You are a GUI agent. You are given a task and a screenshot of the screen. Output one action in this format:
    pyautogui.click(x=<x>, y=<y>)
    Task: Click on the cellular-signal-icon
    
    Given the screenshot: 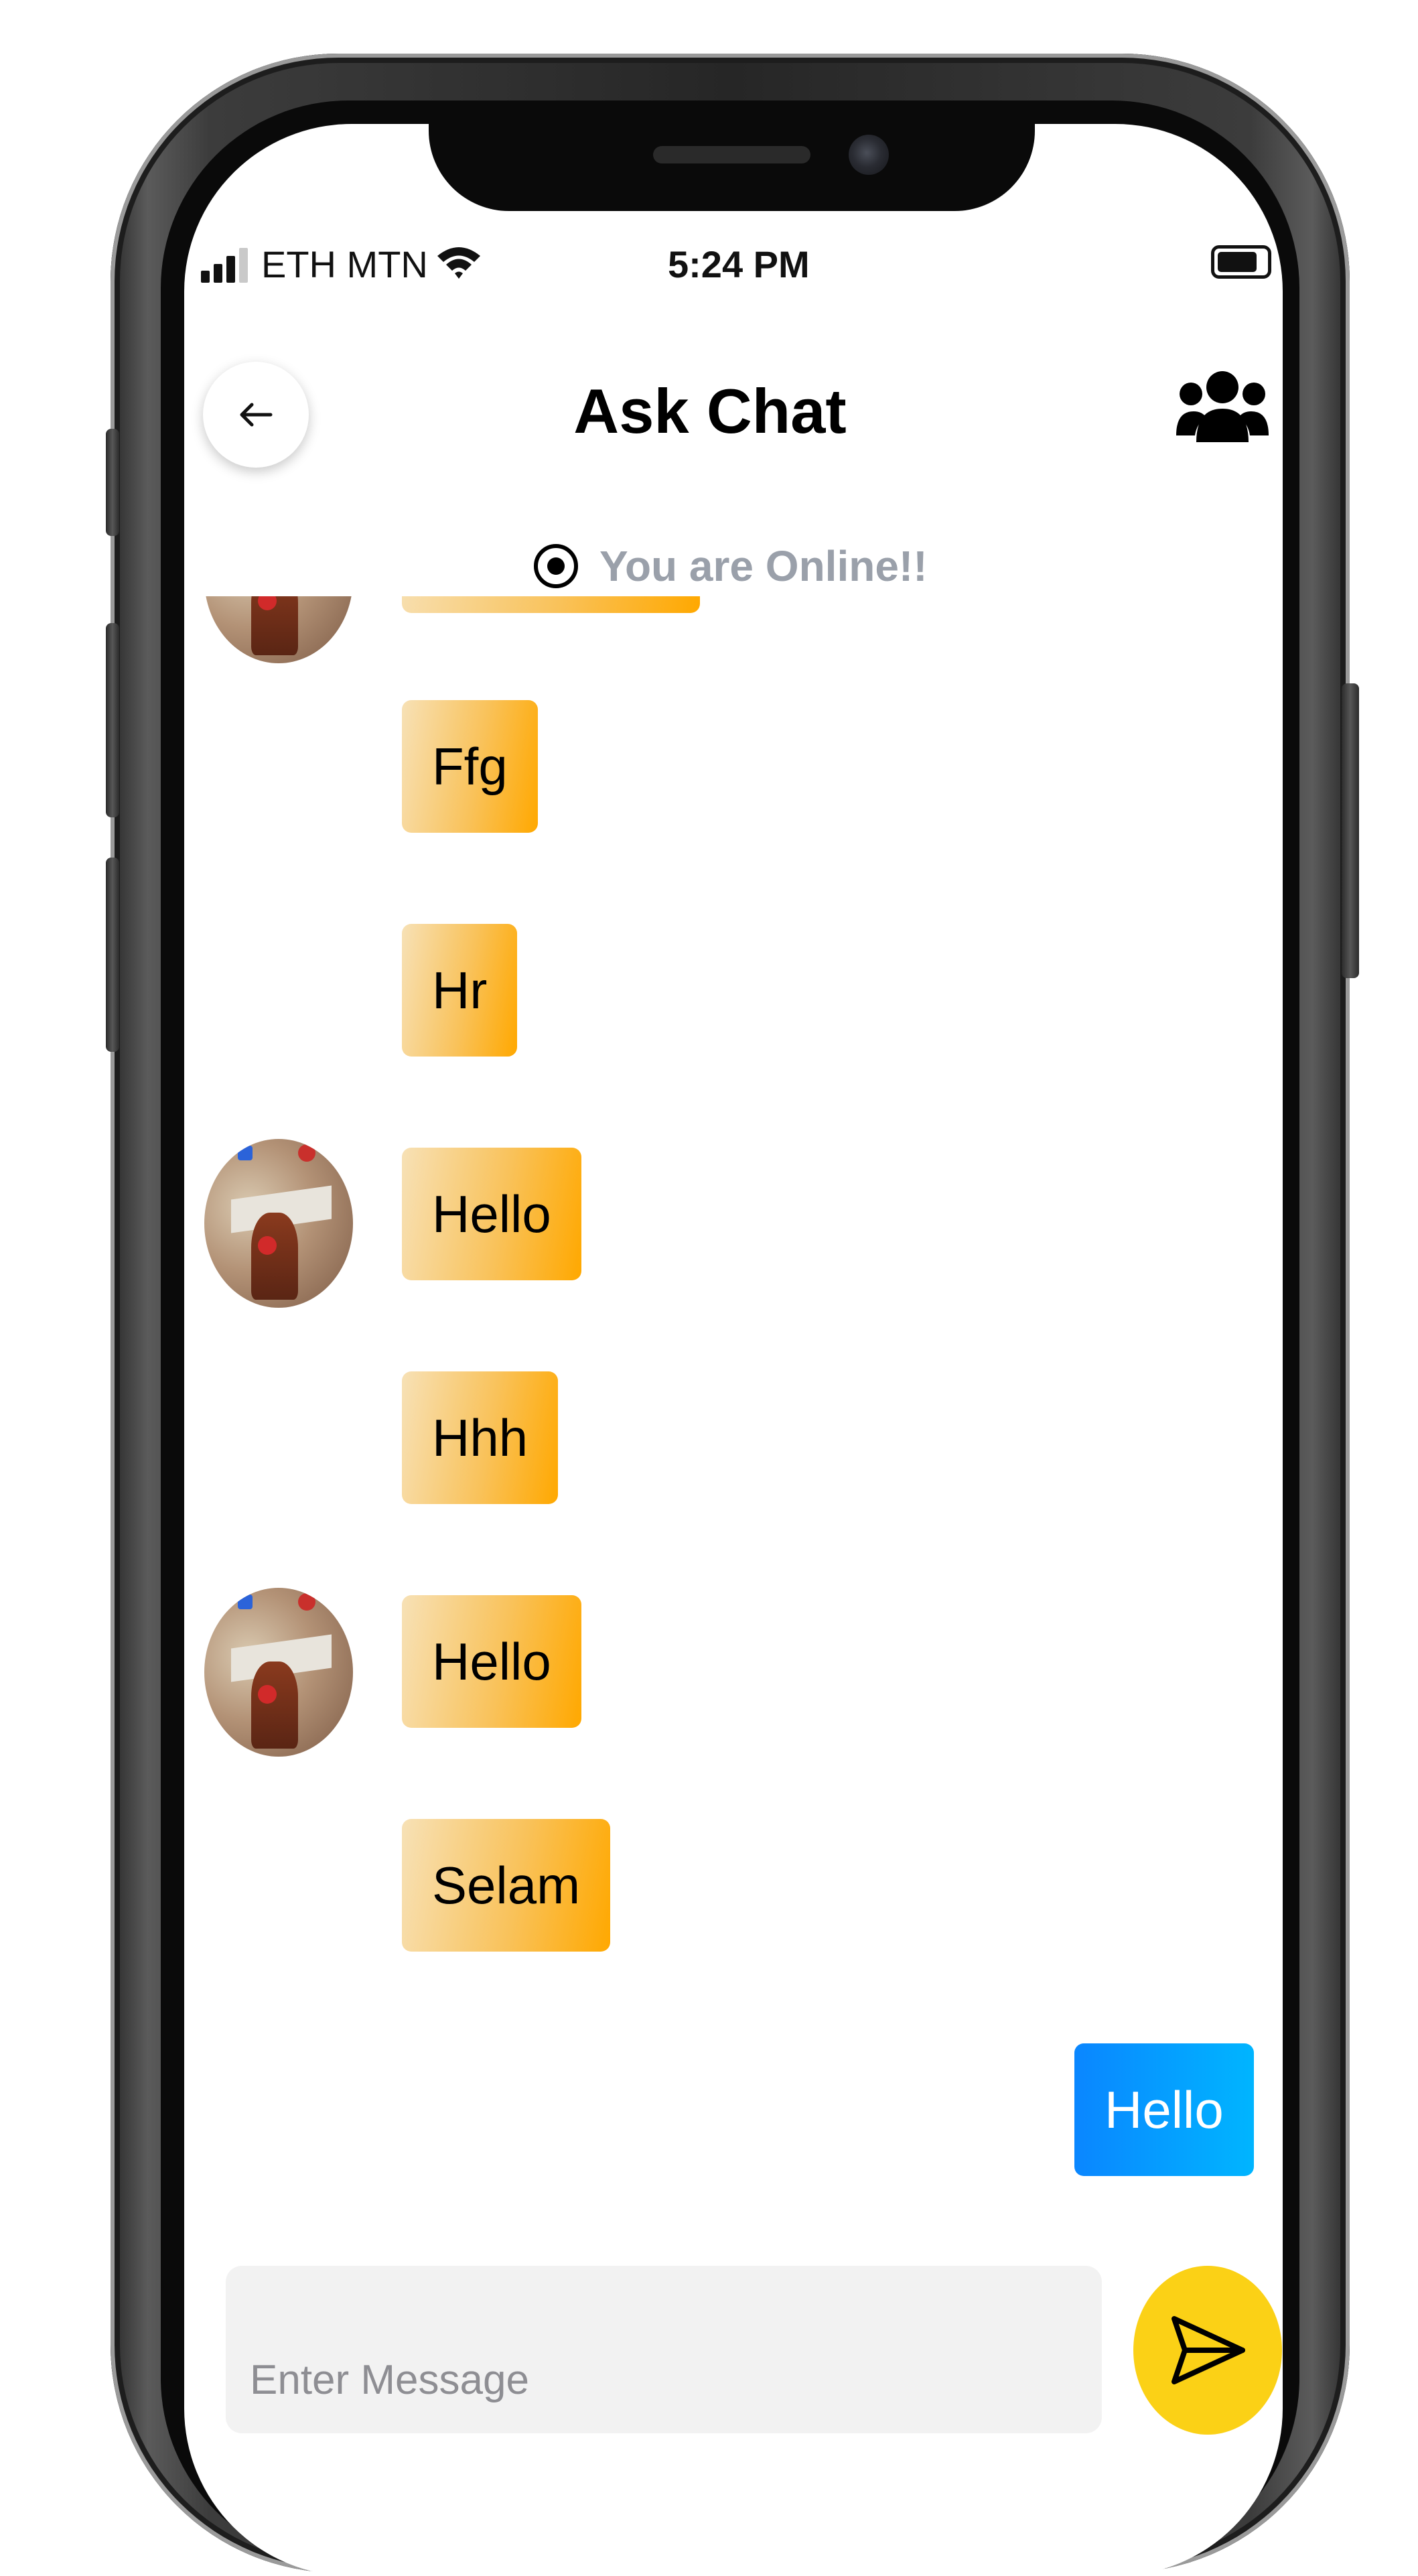 What is the action you would take?
    pyautogui.click(x=227, y=265)
    